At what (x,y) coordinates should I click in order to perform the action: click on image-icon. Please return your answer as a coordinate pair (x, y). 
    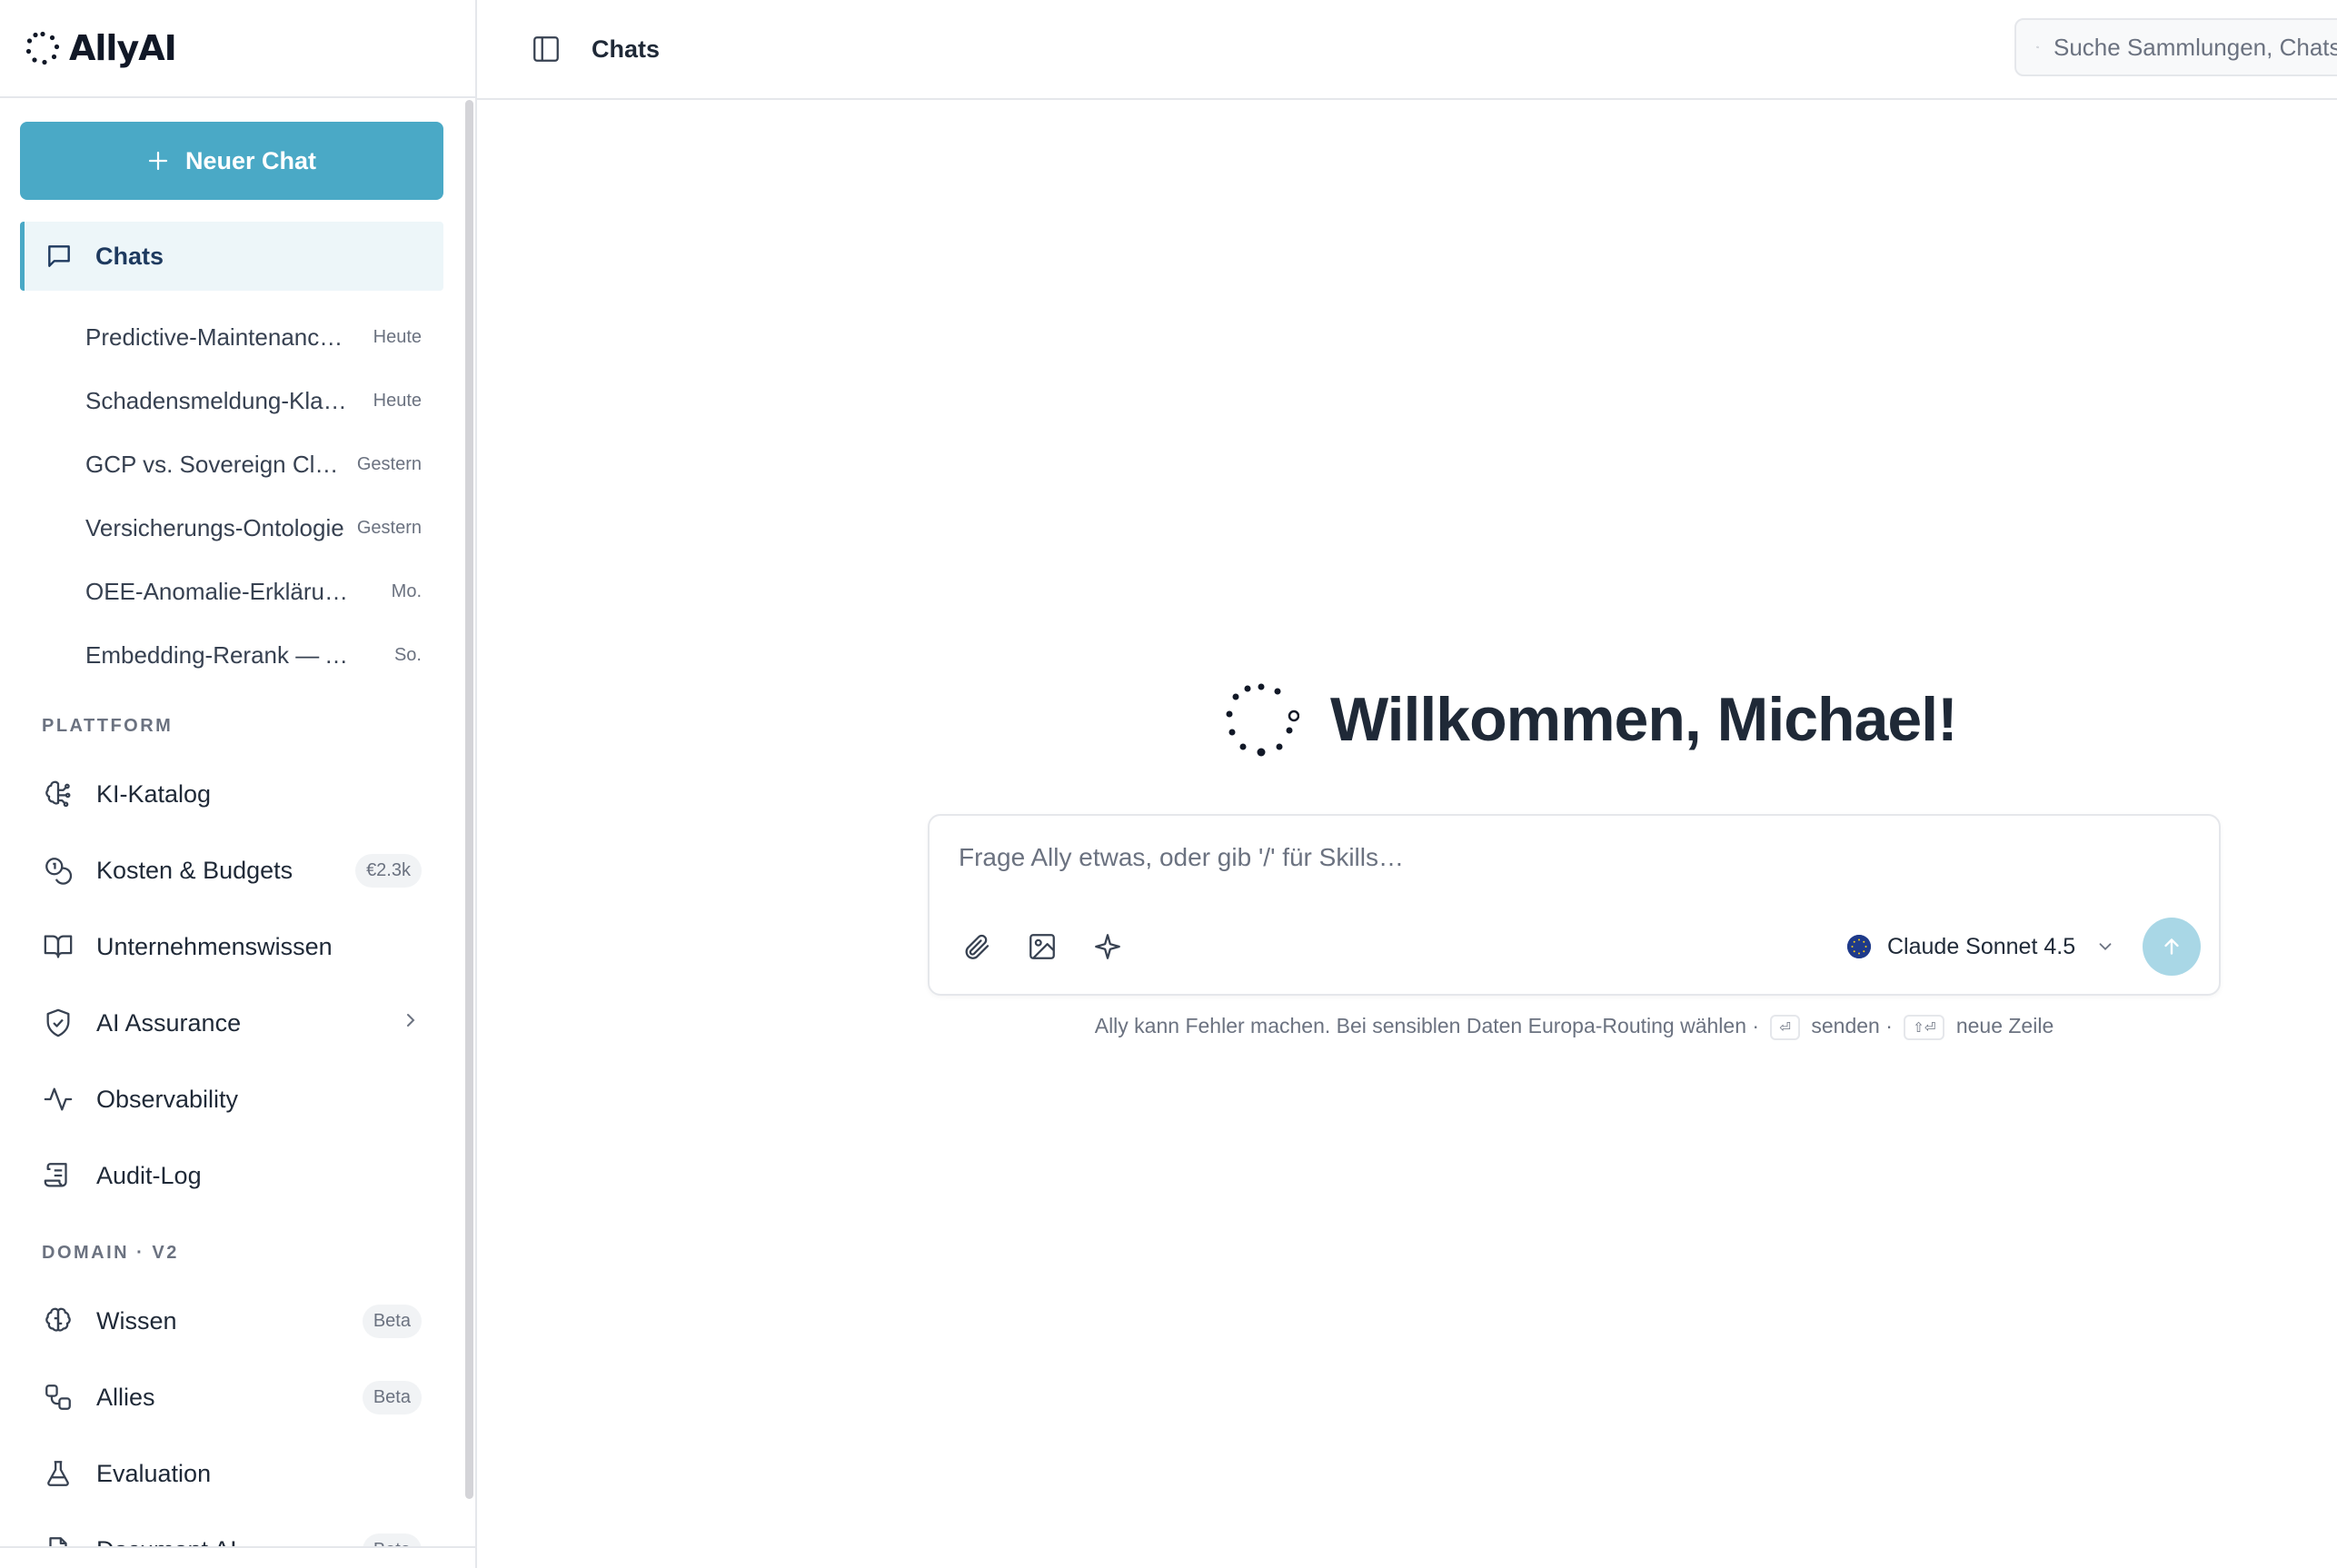
    Looking at the image, I should click on (1042, 946).